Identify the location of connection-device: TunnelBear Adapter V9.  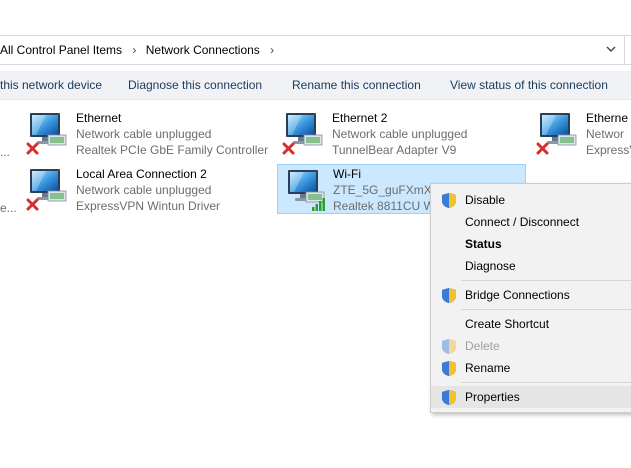
(394, 150).